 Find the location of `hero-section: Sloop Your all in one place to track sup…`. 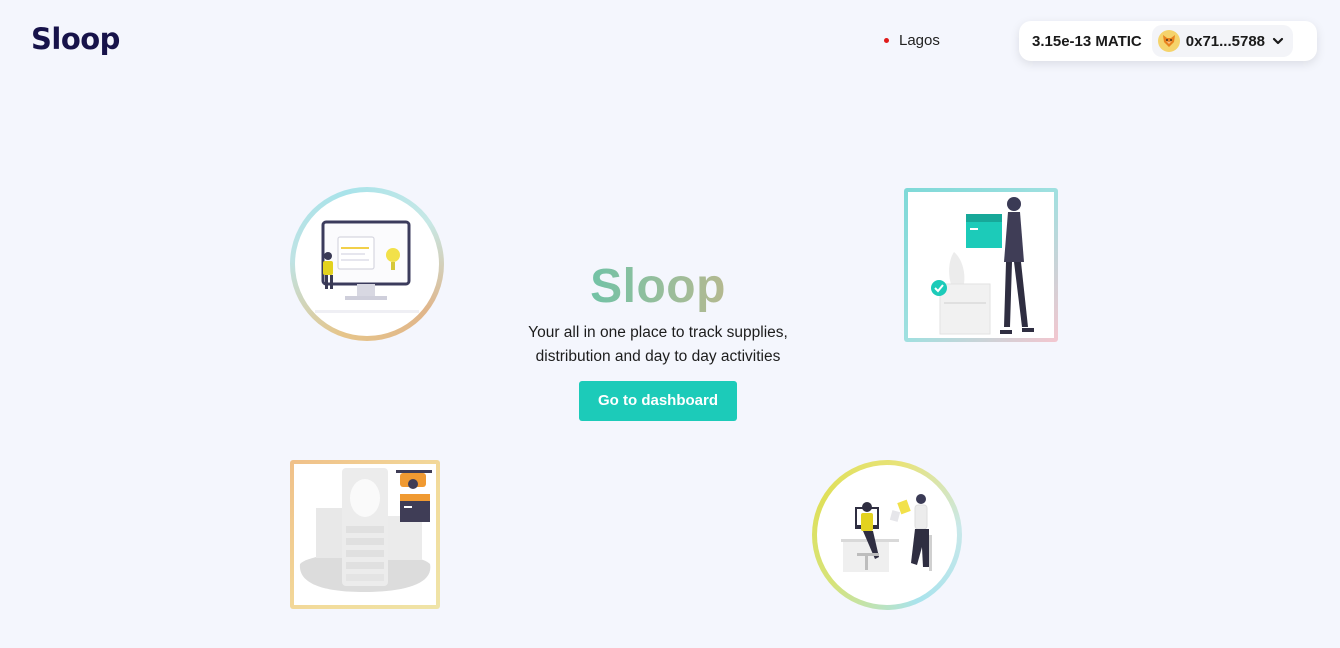

hero-section: Sloop Your all in one place to track sup… is located at coordinates (658, 339).